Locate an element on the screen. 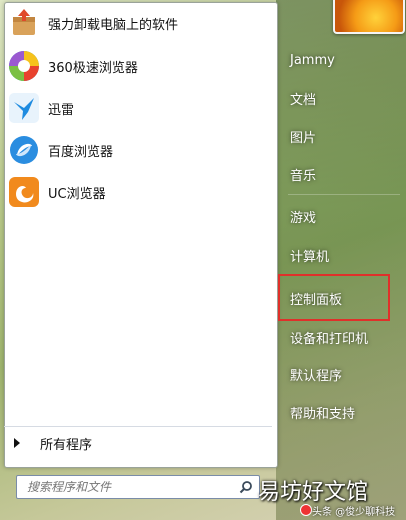 The height and width of the screenshot is (520, 406). watermark-title: 易坊好文馆 is located at coordinates (313, 492).